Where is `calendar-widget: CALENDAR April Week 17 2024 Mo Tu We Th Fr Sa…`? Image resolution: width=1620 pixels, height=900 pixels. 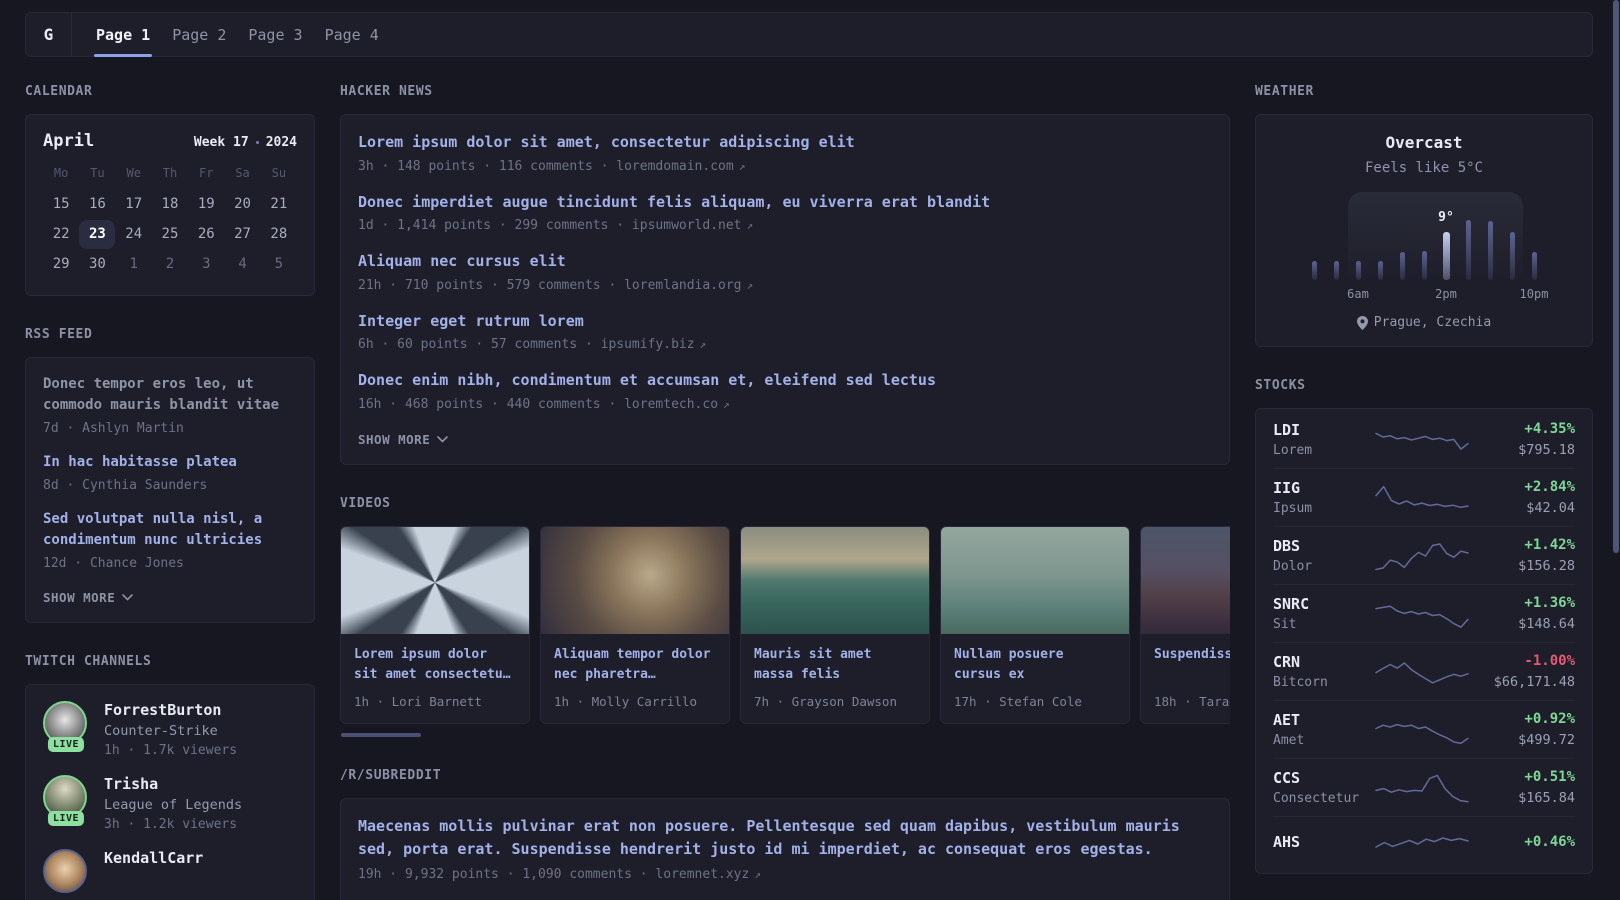
calendar-widget: CALENDAR April Week 17 2024 Mo Tu We Th Fr Sa… is located at coordinates (170, 190).